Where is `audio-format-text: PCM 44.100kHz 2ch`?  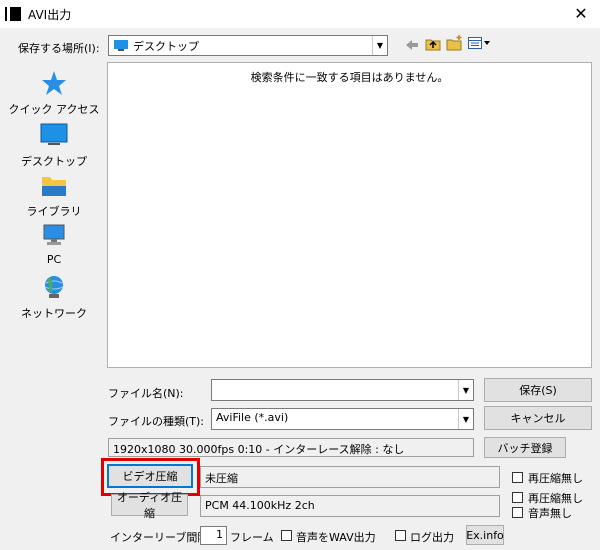
audio-format-text: PCM 44.100kHz 2ch is located at coordinates (260, 505).